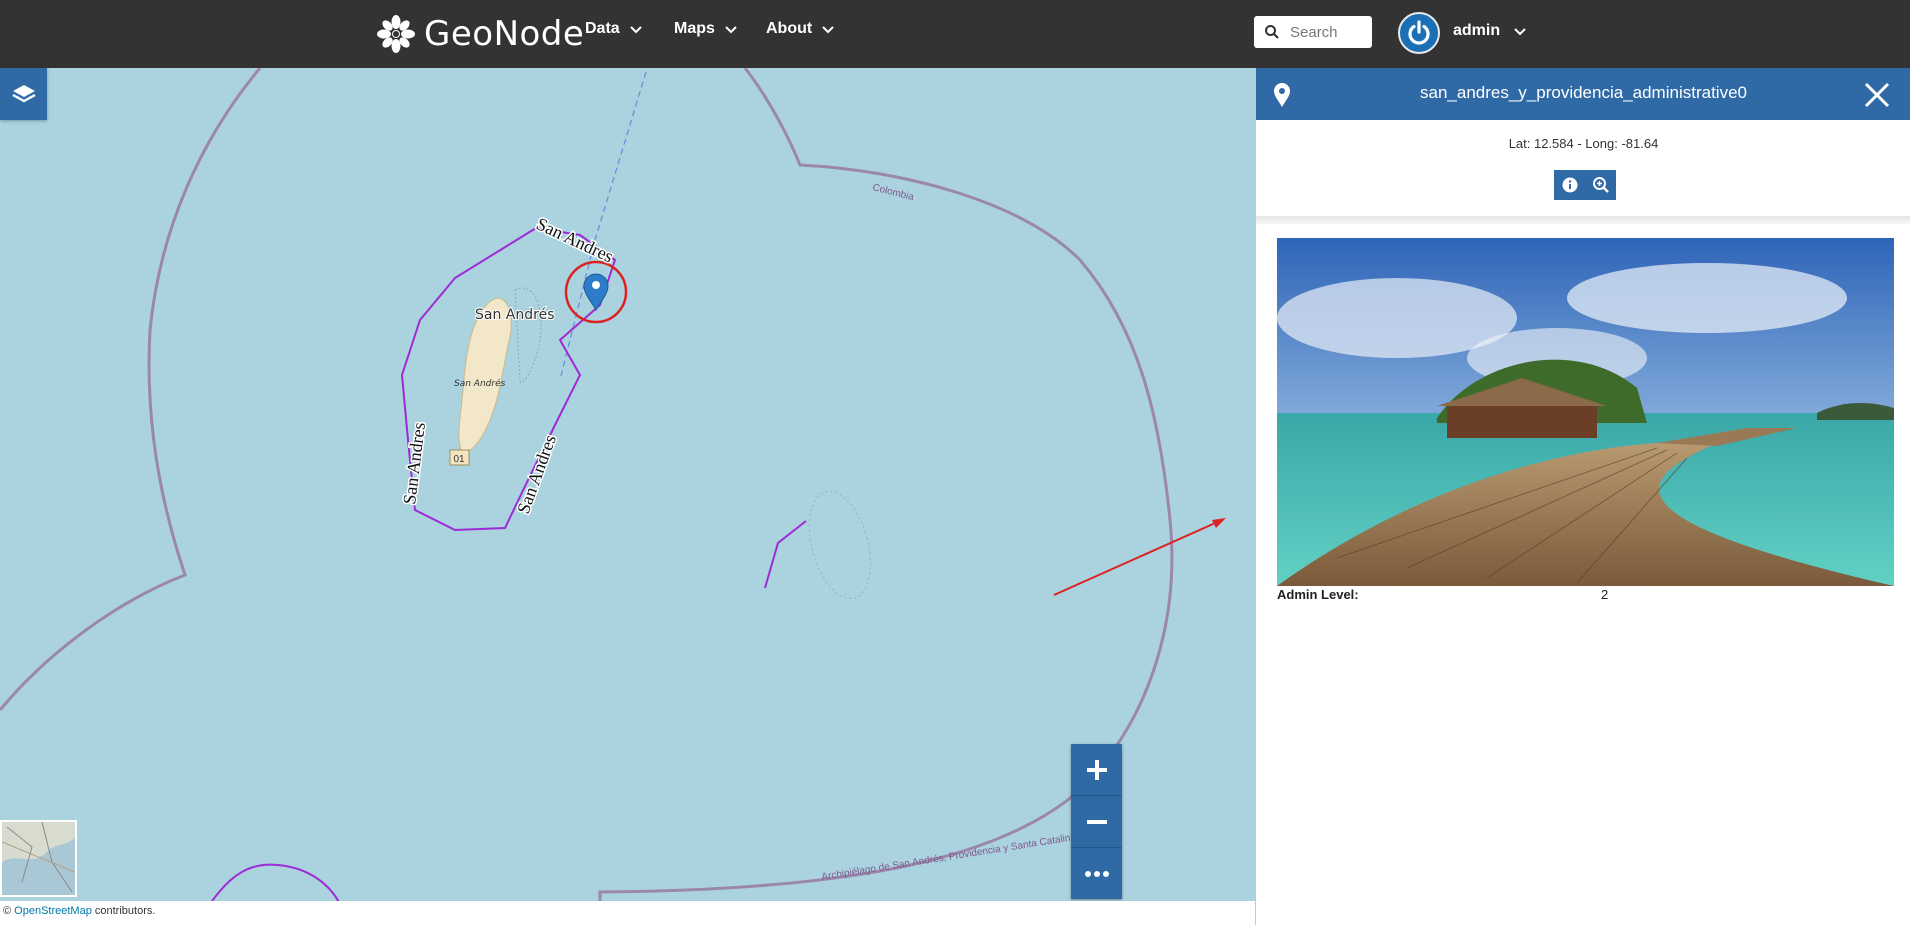 This screenshot has width=1910, height=925. I want to click on geonode-flower-icon, so click(396, 34).